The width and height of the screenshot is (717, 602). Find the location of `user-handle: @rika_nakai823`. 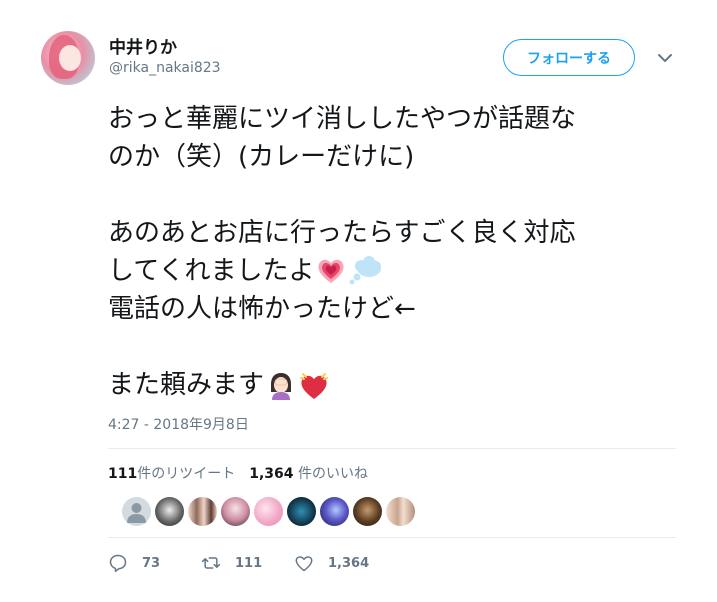

user-handle: @rika_nakai823 is located at coordinates (165, 68).